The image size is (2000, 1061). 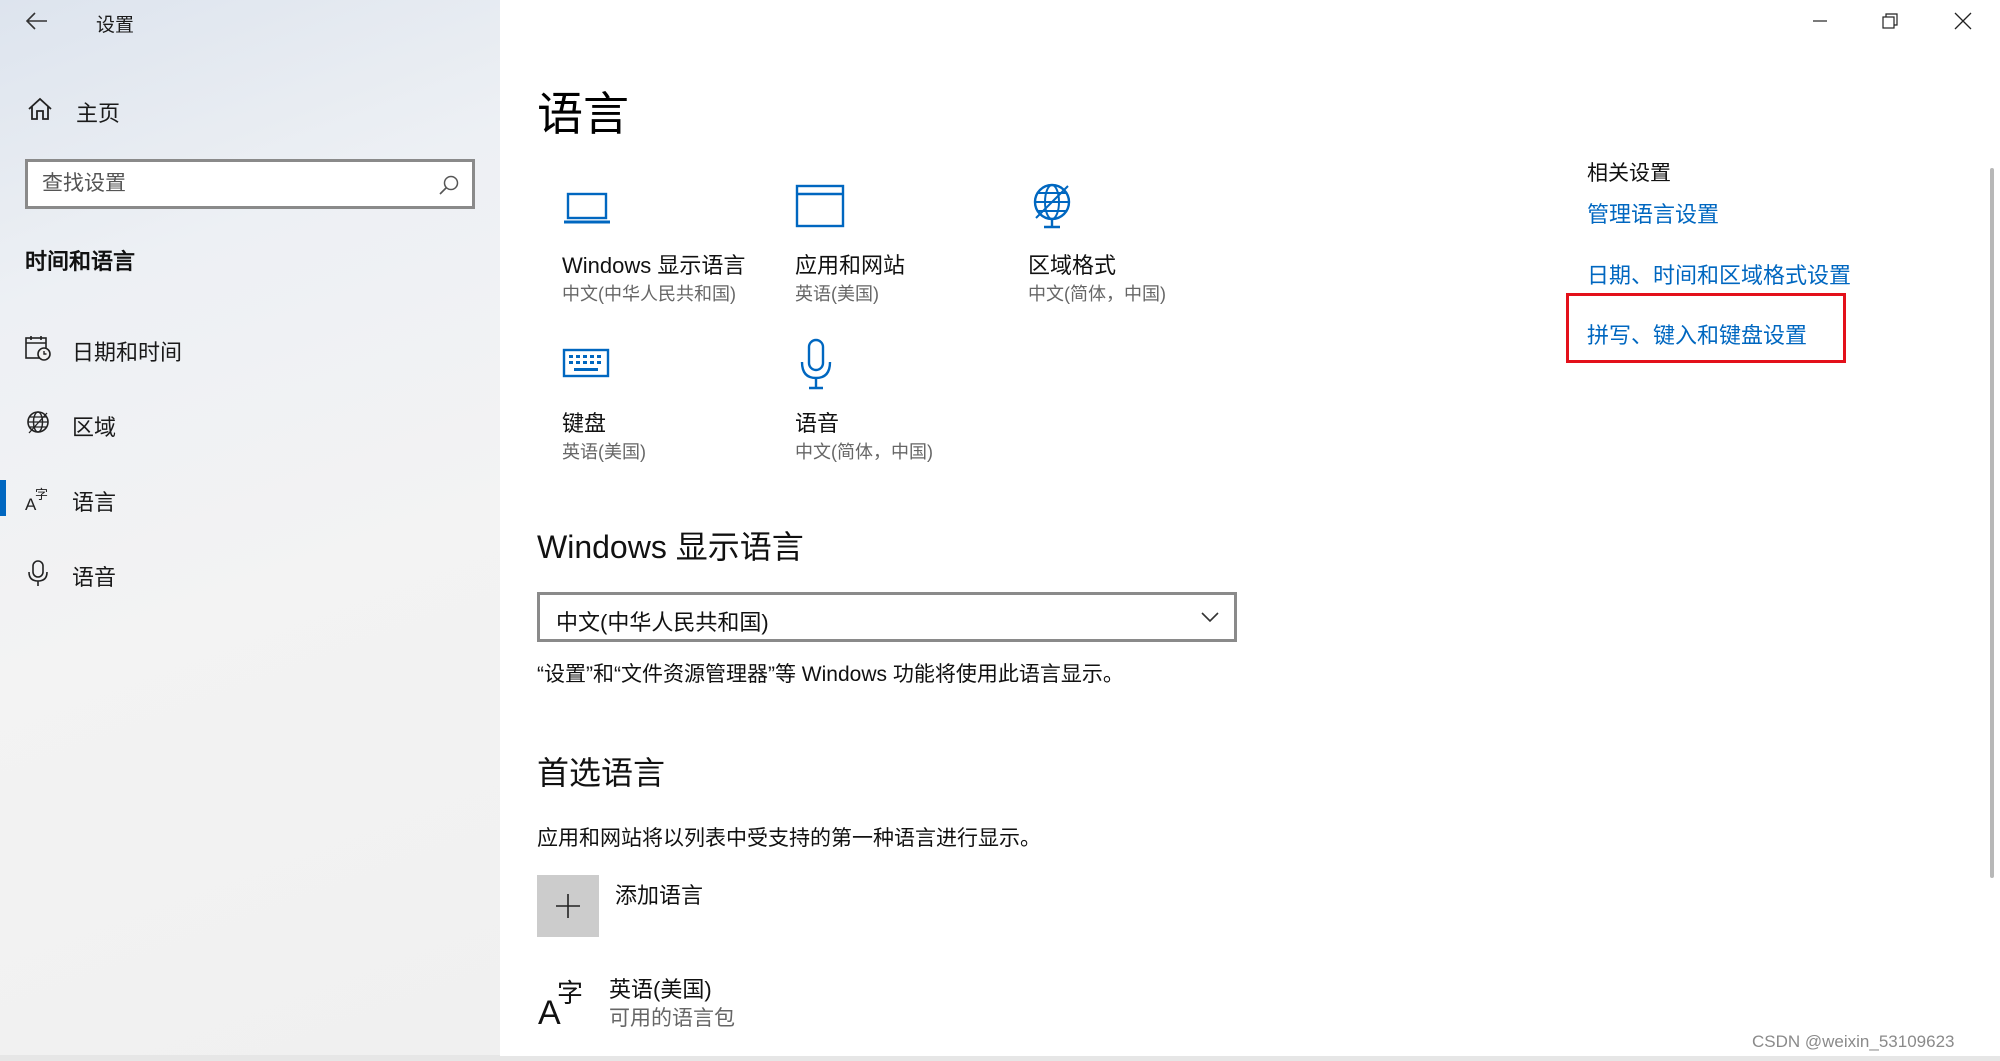 What do you see at coordinates (250, 21) in the screenshot?
I see `title-bar: 设置` at bounding box center [250, 21].